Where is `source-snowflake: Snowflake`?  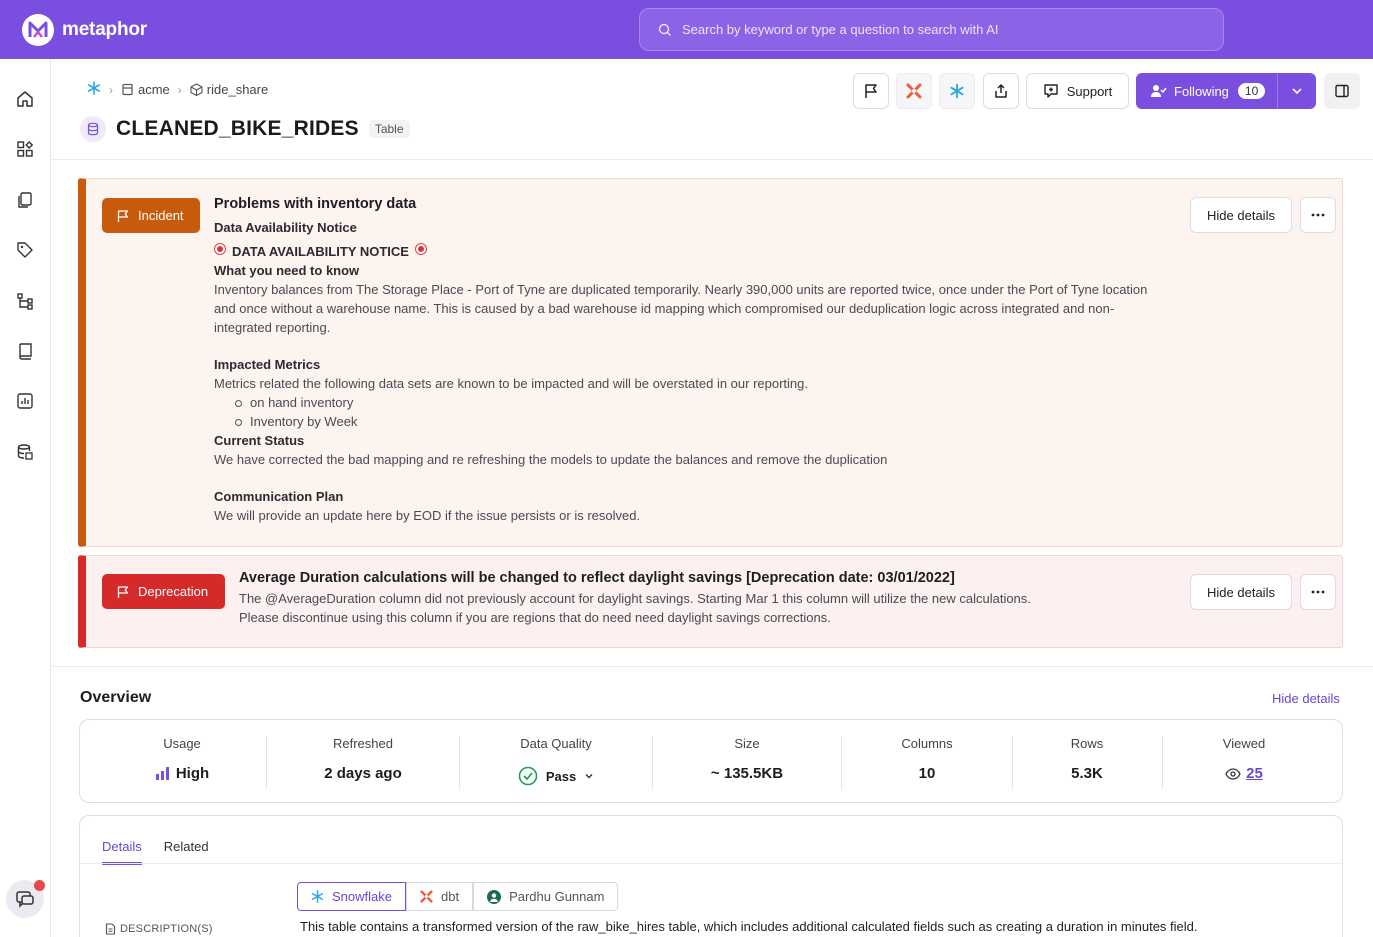
source-snowflake: Snowflake is located at coordinates (351, 896).